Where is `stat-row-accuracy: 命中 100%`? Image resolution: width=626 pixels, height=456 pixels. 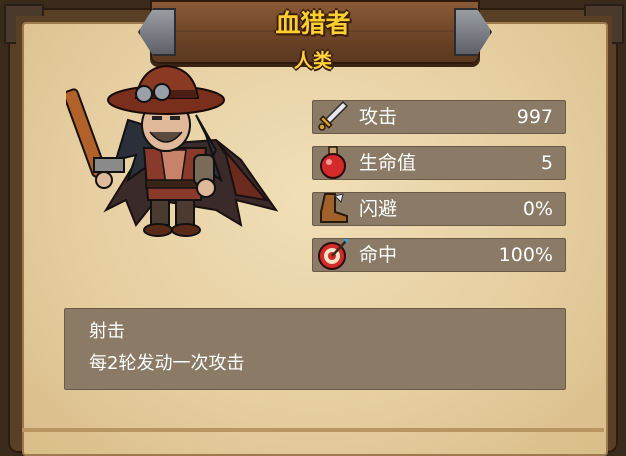 stat-row-accuracy: 命中 100% is located at coordinates (439, 255).